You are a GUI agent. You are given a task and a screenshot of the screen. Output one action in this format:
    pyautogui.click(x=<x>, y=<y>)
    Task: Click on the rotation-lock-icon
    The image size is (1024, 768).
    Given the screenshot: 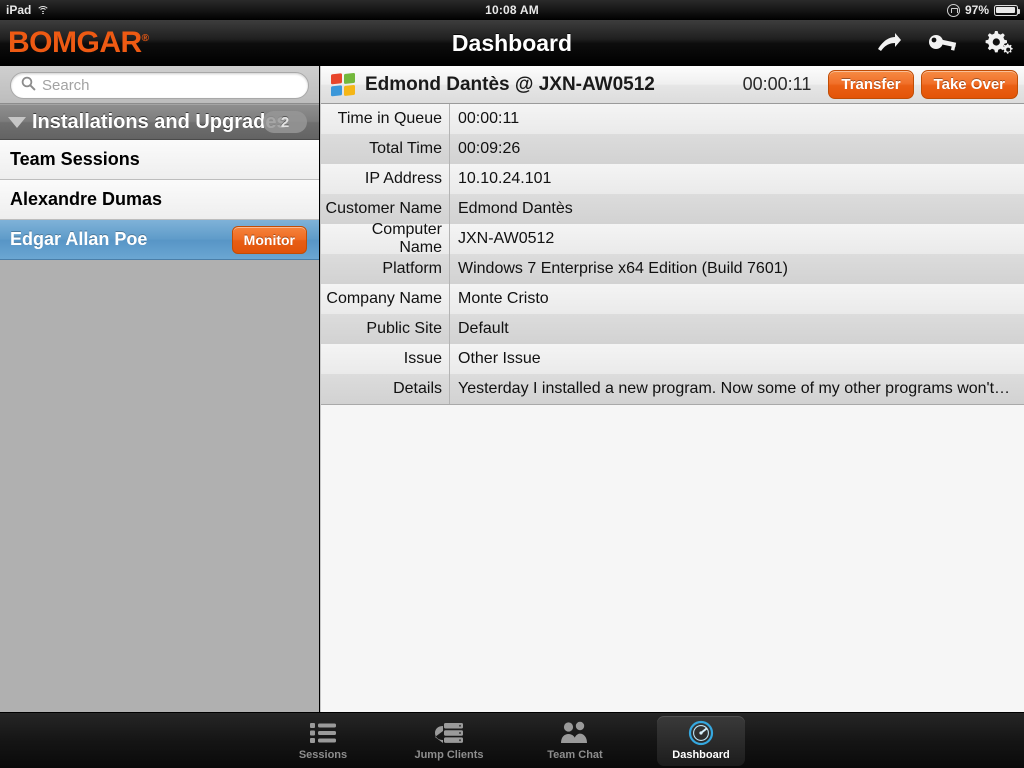 What is the action you would take?
    pyautogui.click(x=953, y=10)
    